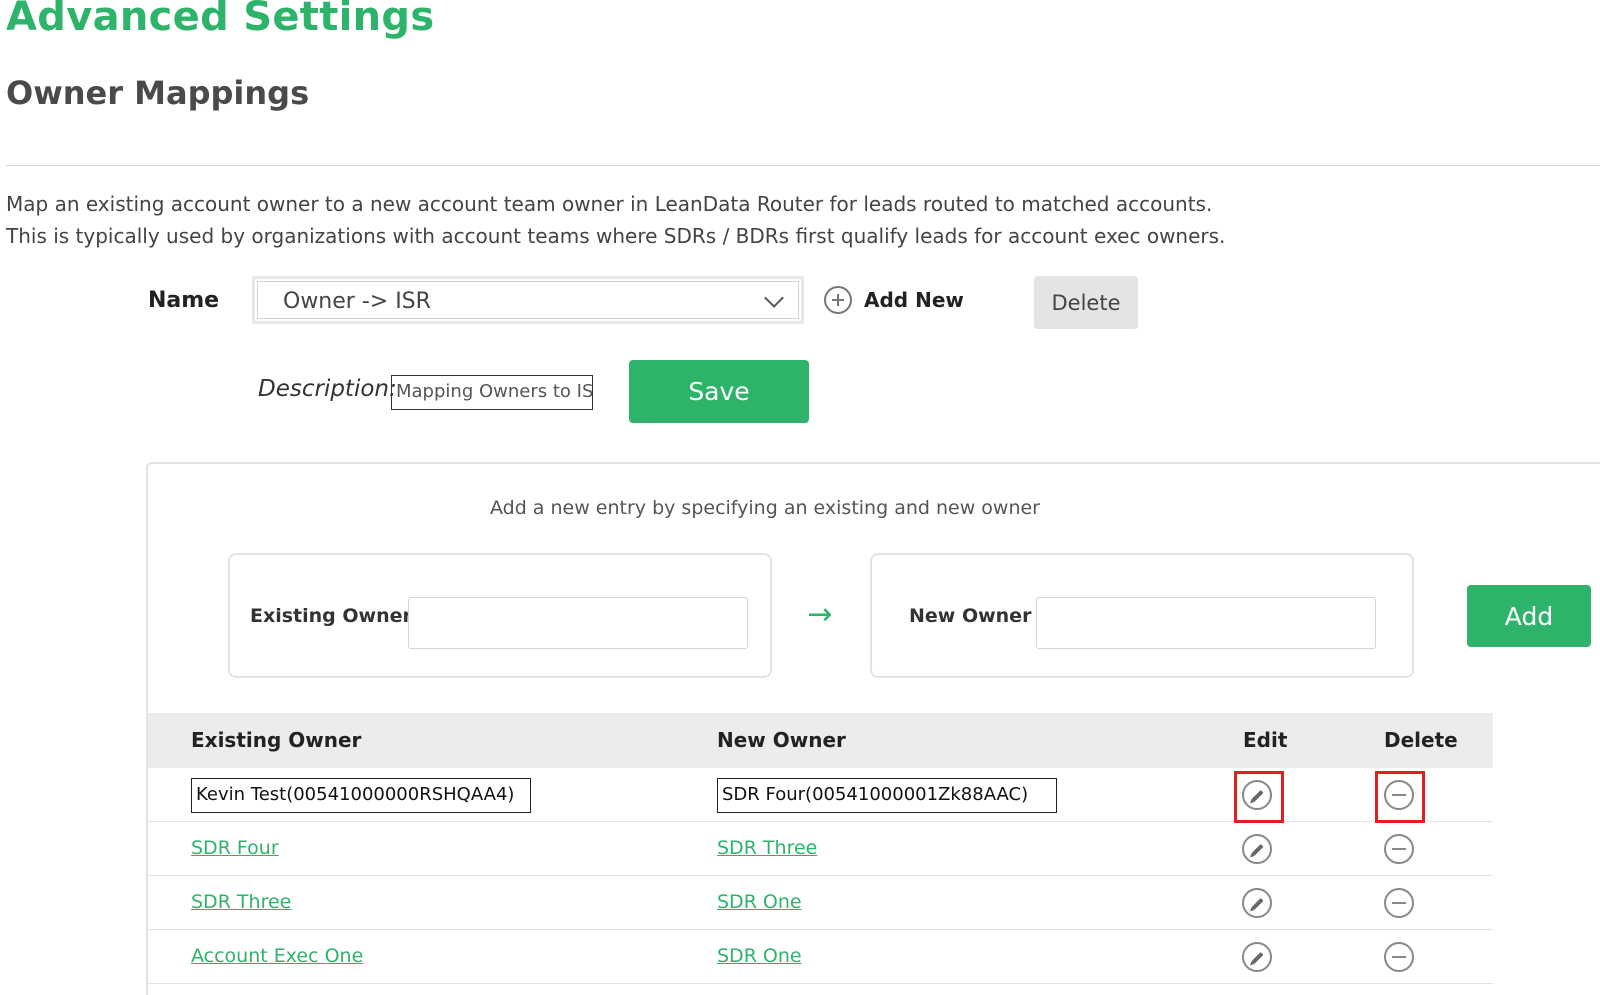 The height and width of the screenshot is (995, 1600). I want to click on new-owner-label: New Owner, so click(970, 616).